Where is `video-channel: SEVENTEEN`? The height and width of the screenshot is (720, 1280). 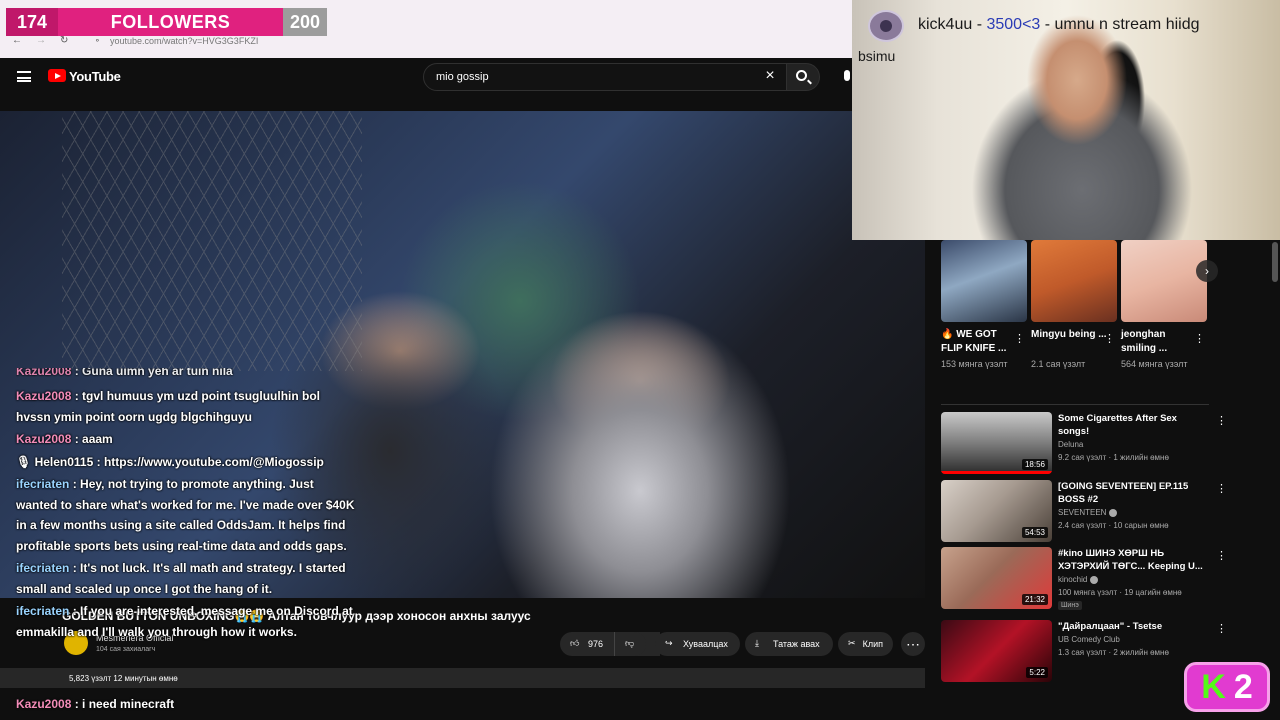 video-channel: SEVENTEEN is located at coordinates (1088, 512).